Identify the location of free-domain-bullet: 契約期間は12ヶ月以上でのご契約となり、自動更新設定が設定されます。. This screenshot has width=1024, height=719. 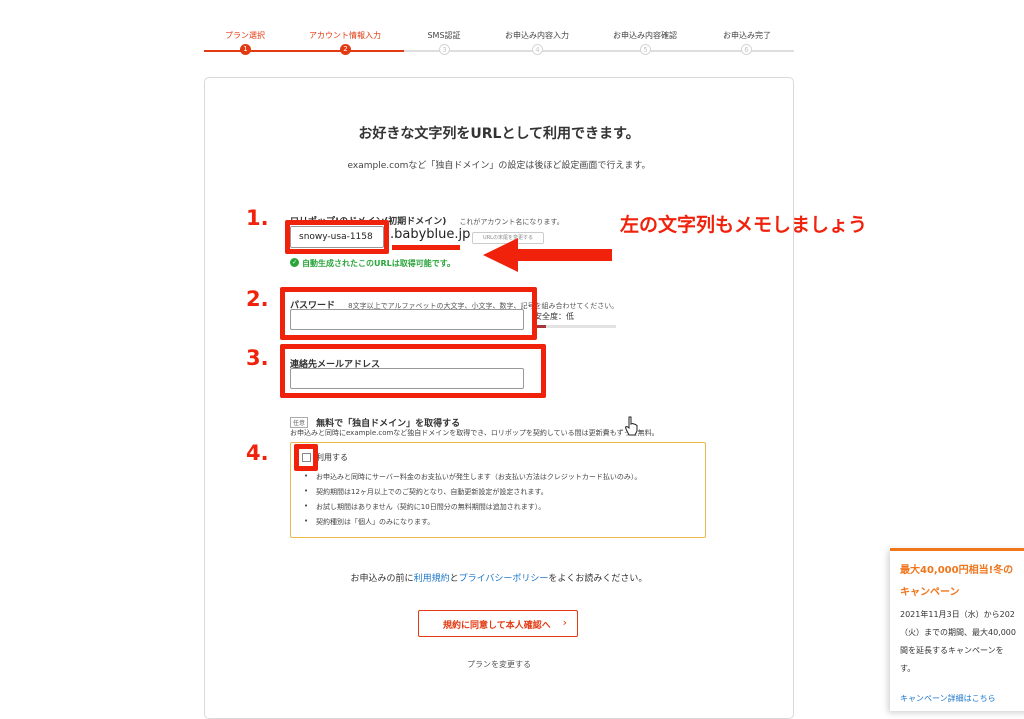
(426, 492).